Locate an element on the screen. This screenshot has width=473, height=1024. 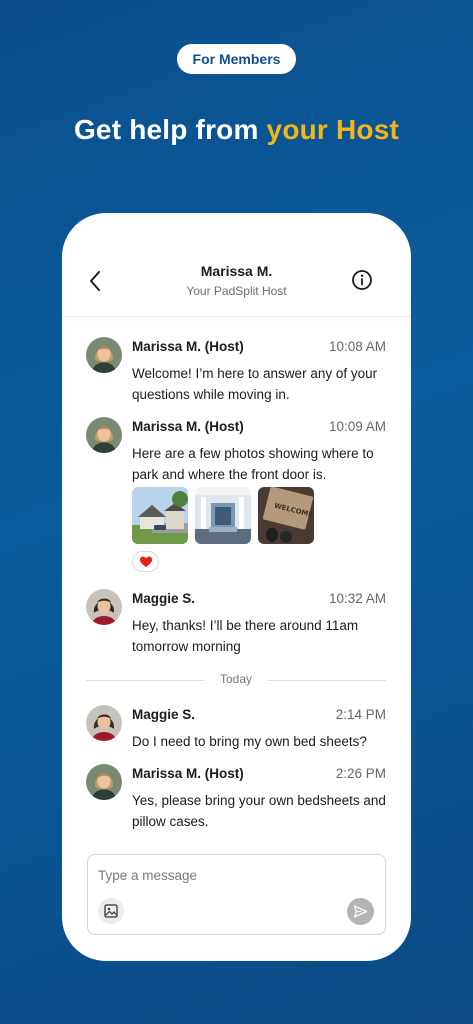
attach-image-button is located at coordinates (111, 911).